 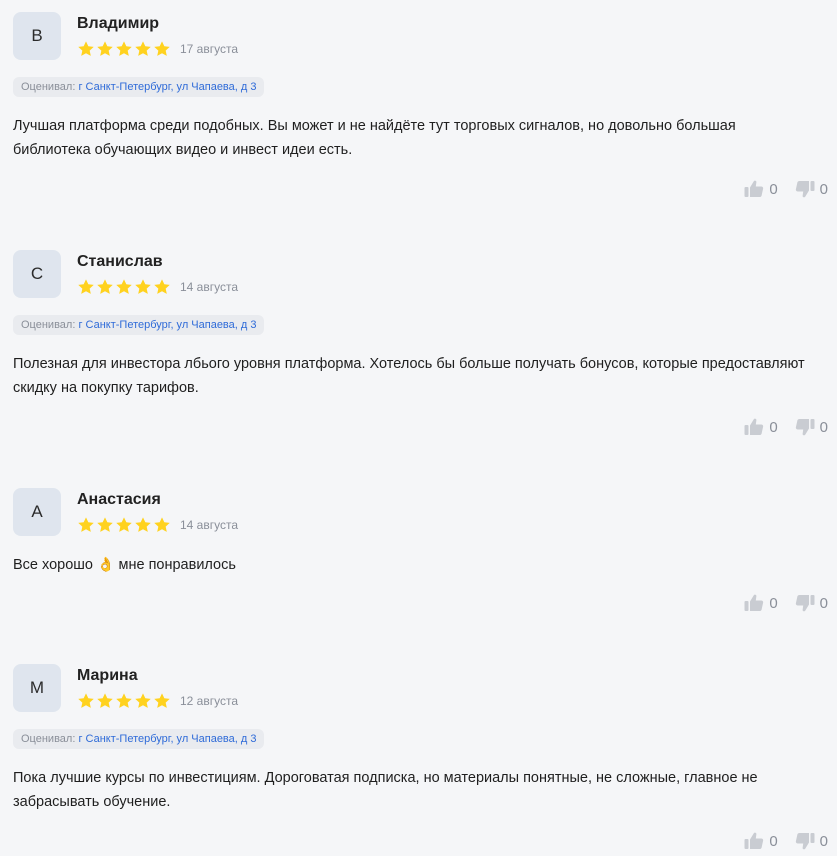 I want to click on reviewer-name: Анастасия, so click(x=119, y=499).